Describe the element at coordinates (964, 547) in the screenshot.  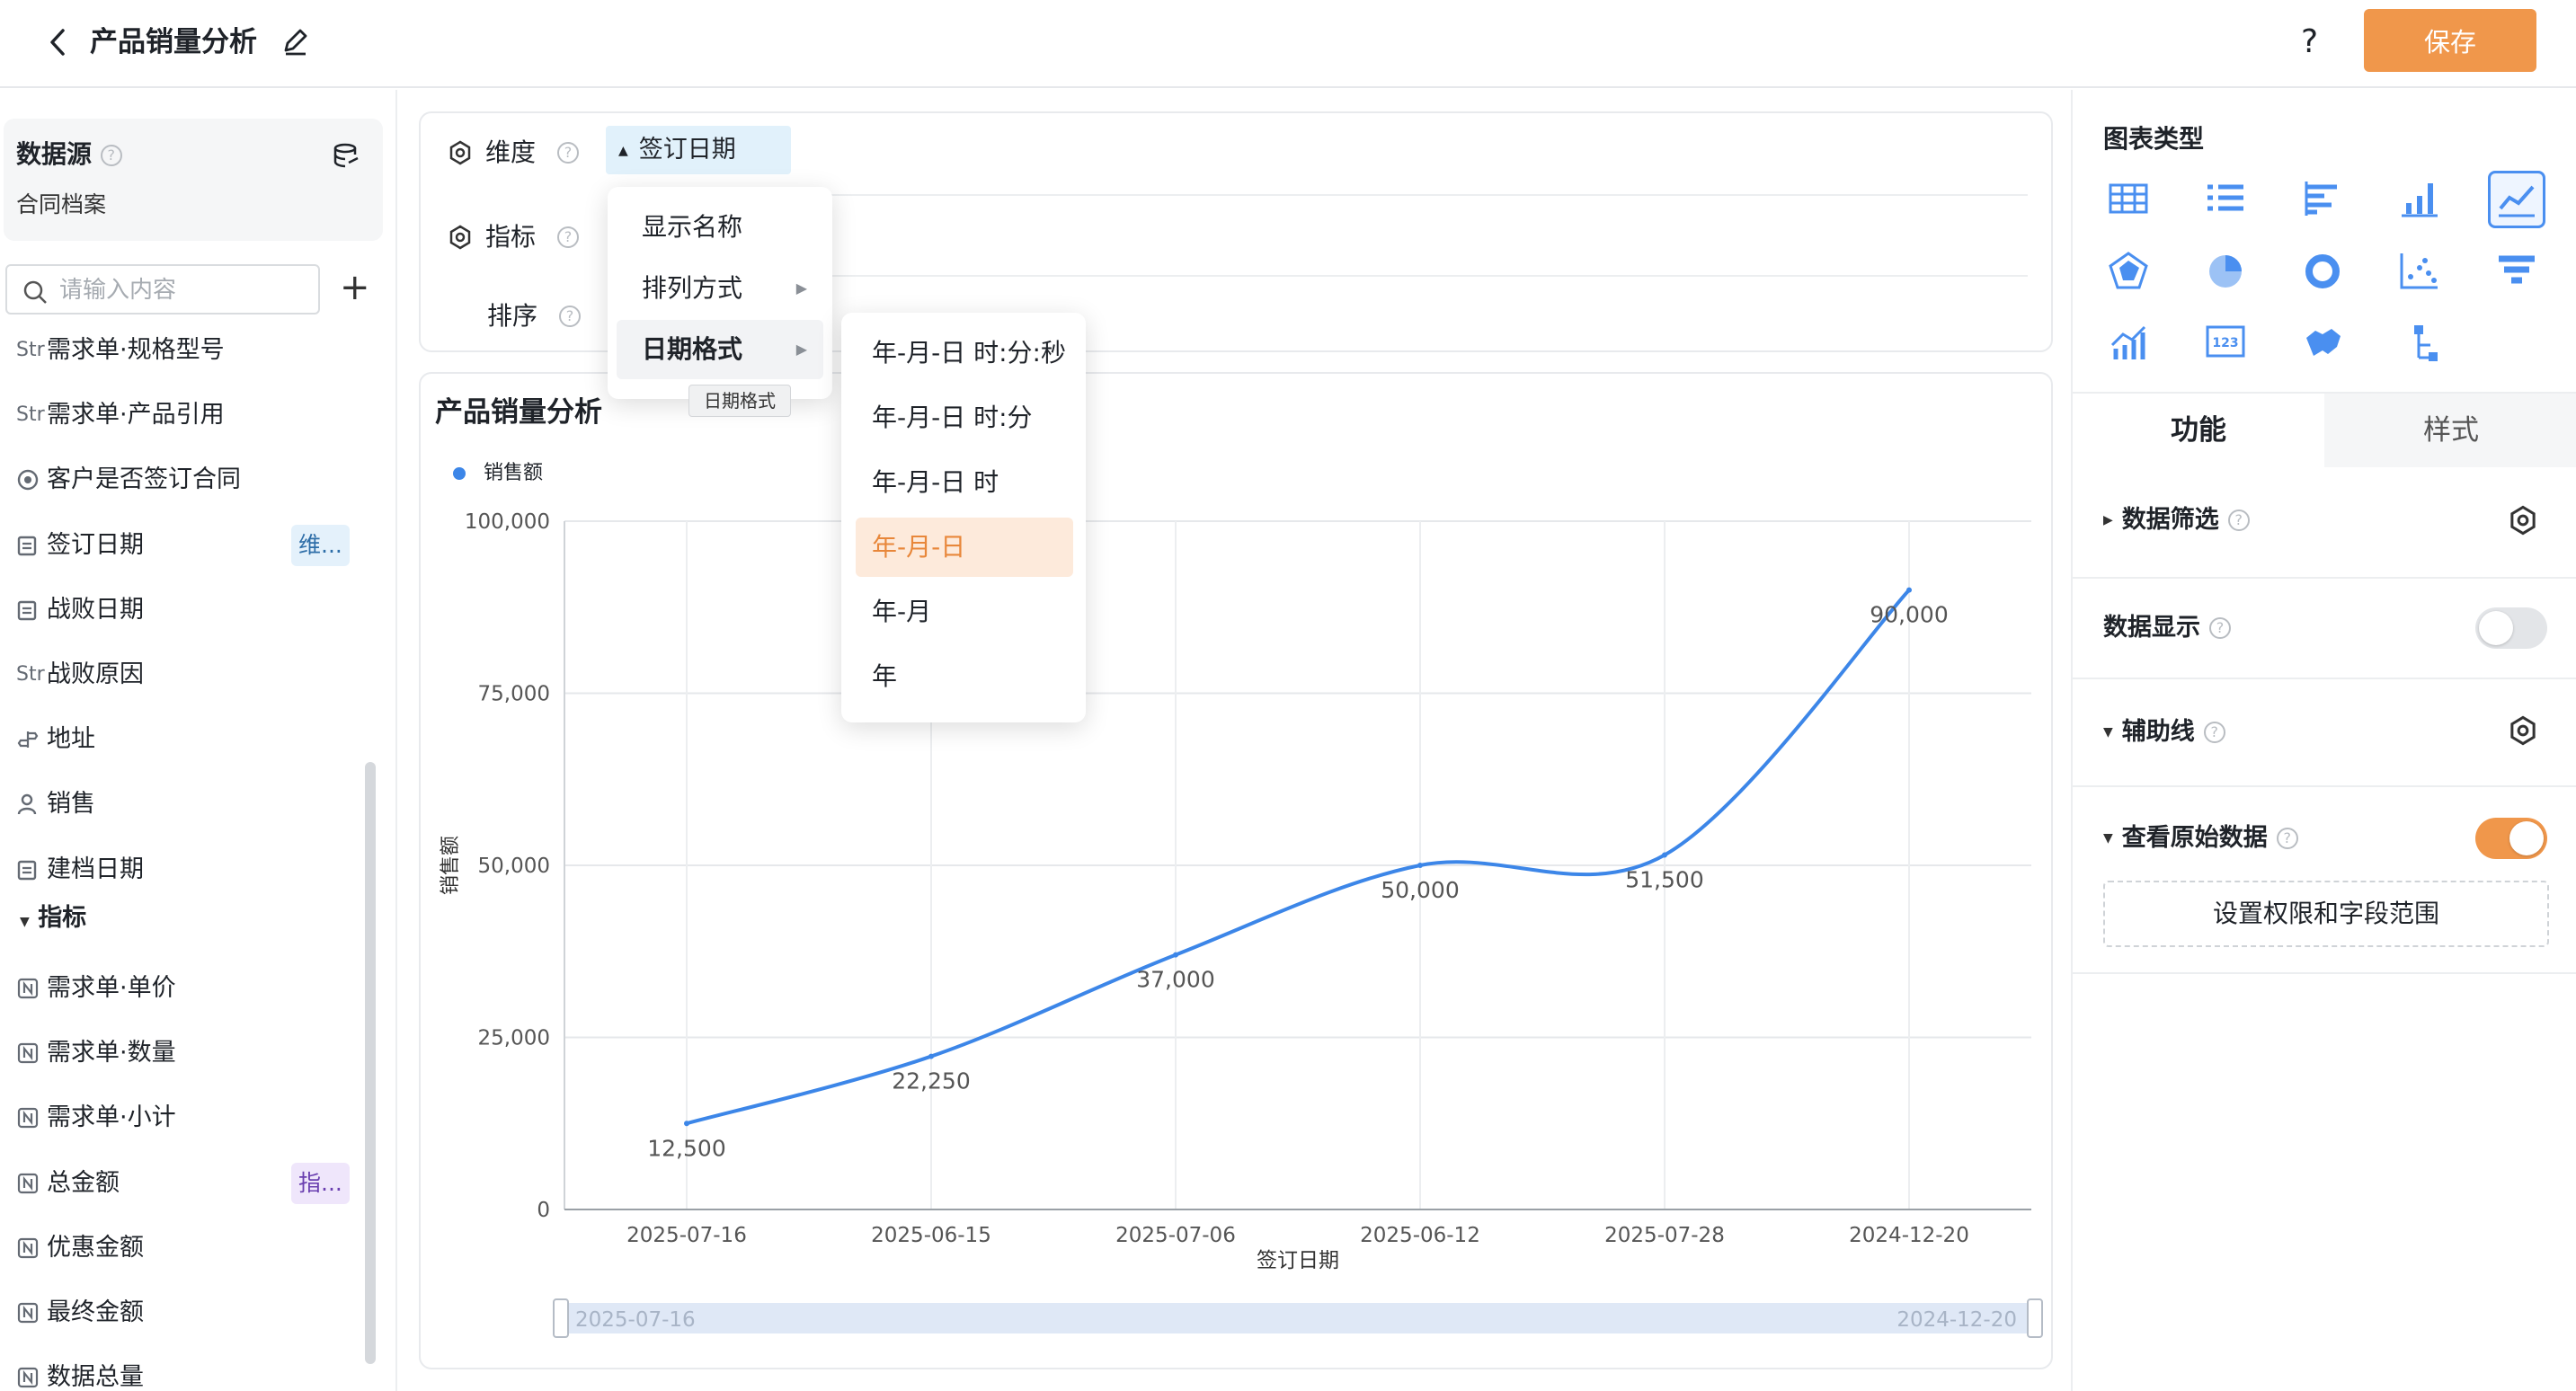
I see `date-format-option-selected: 年-月-日` at that location.